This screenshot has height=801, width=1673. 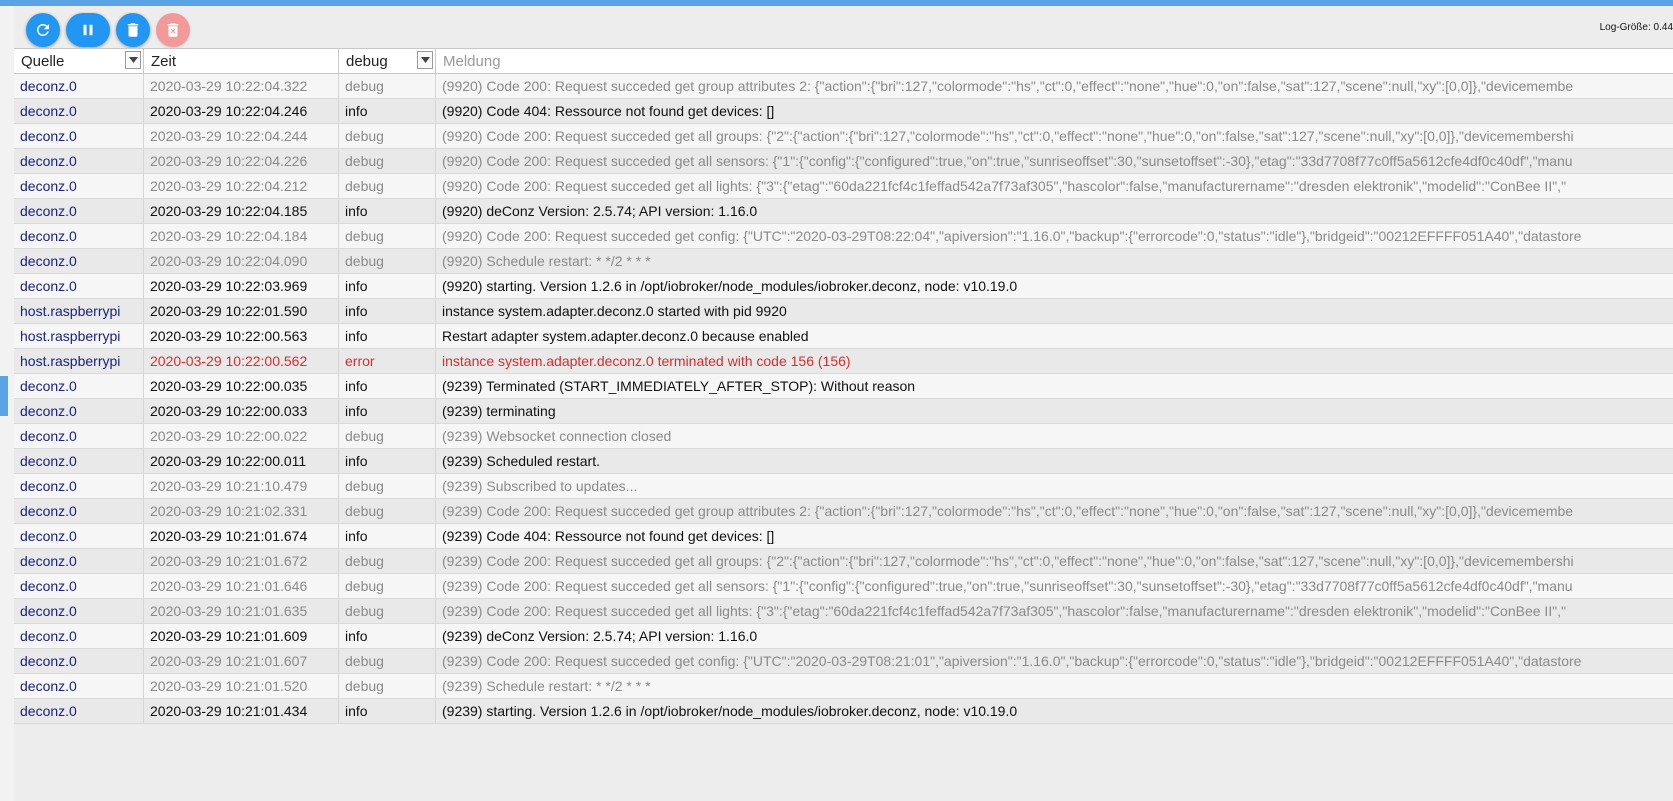 What do you see at coordinates (241, 586) in the screenshot?
I see `row-time: 2020-03-29 10:21:01.646` at bounding box center [241, 586].